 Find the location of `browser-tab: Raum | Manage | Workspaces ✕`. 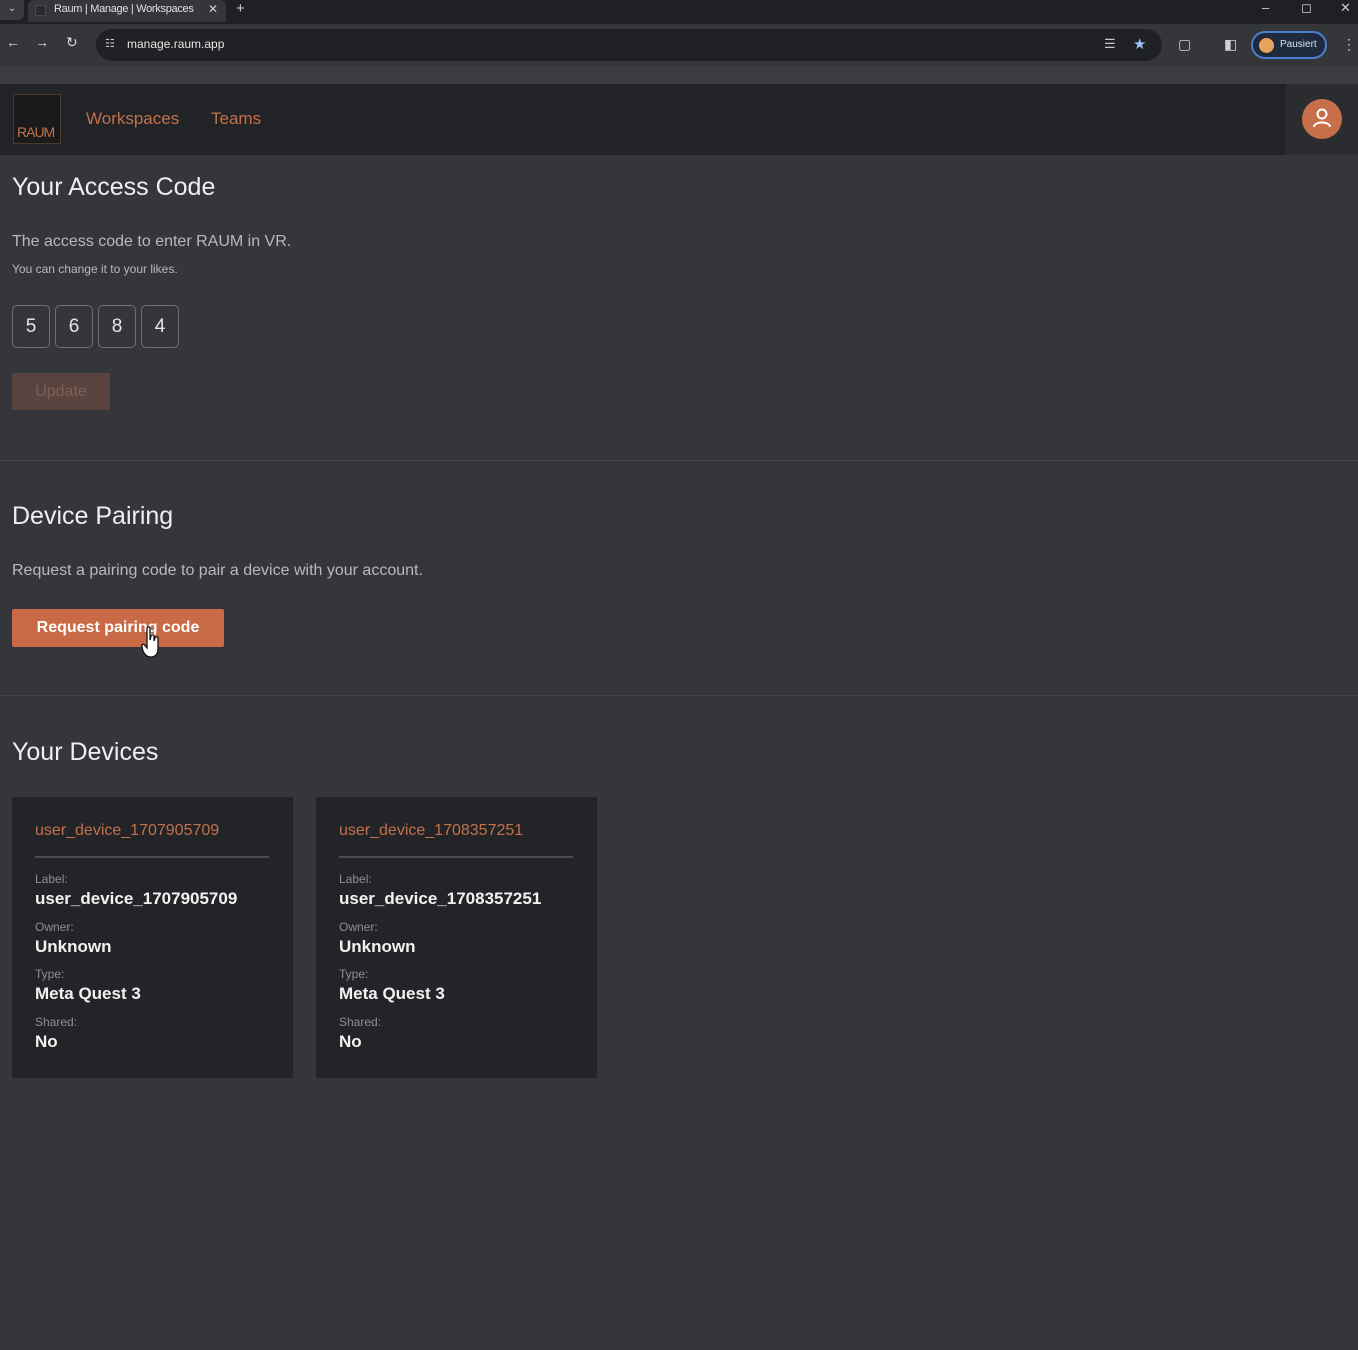

browser-tab: Raum | Manage | Workspaces ✕ is located at coordinates (127, 11).